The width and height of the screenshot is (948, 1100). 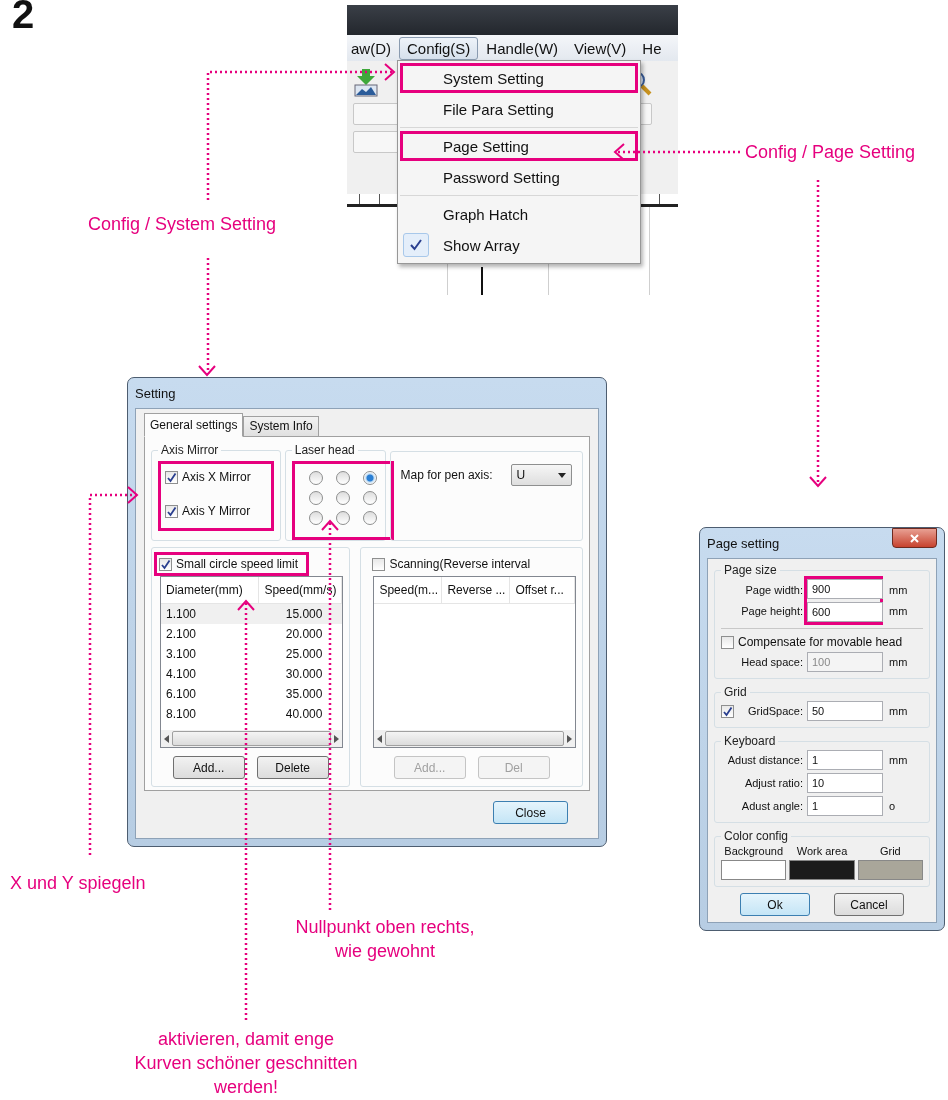 I want to click on input-field: 50, so click(x=845, y=711).